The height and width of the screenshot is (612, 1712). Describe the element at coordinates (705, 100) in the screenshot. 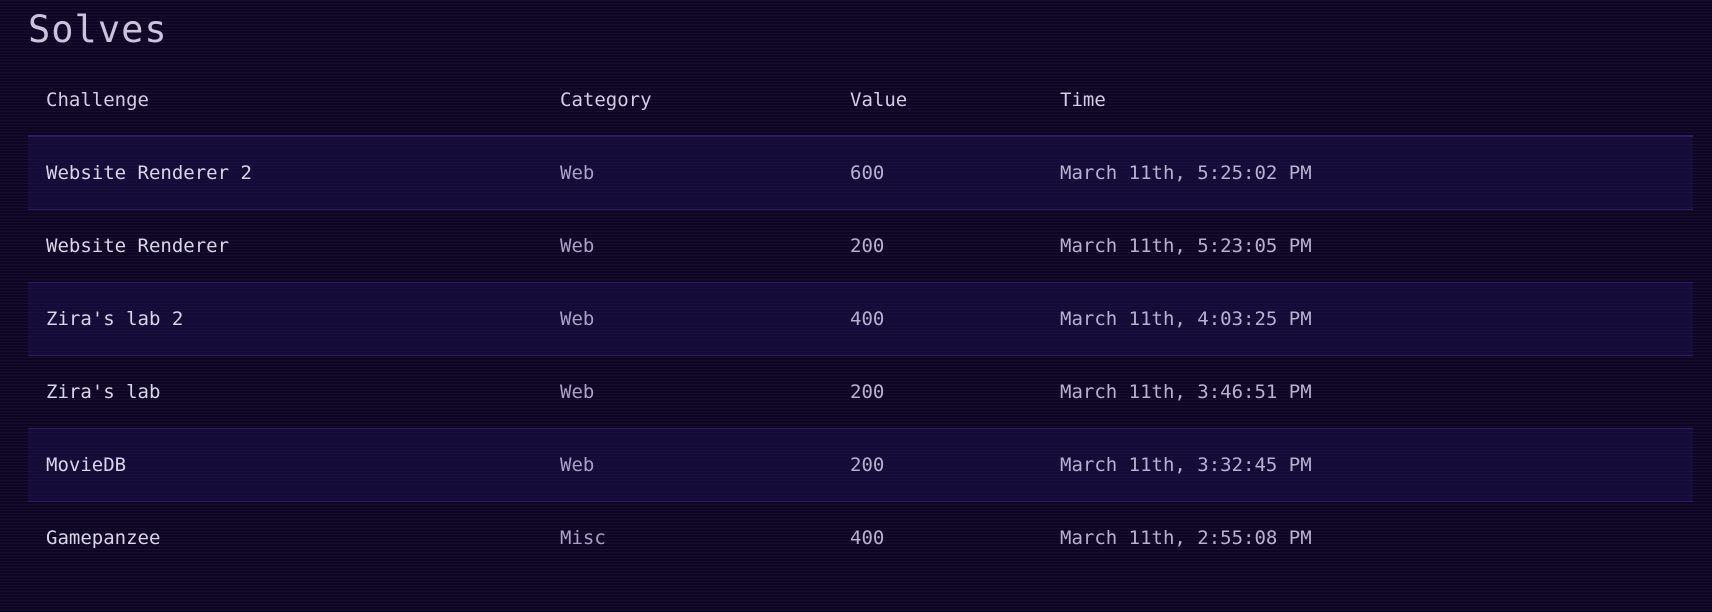

I see `column-header-category: Category` at that location.